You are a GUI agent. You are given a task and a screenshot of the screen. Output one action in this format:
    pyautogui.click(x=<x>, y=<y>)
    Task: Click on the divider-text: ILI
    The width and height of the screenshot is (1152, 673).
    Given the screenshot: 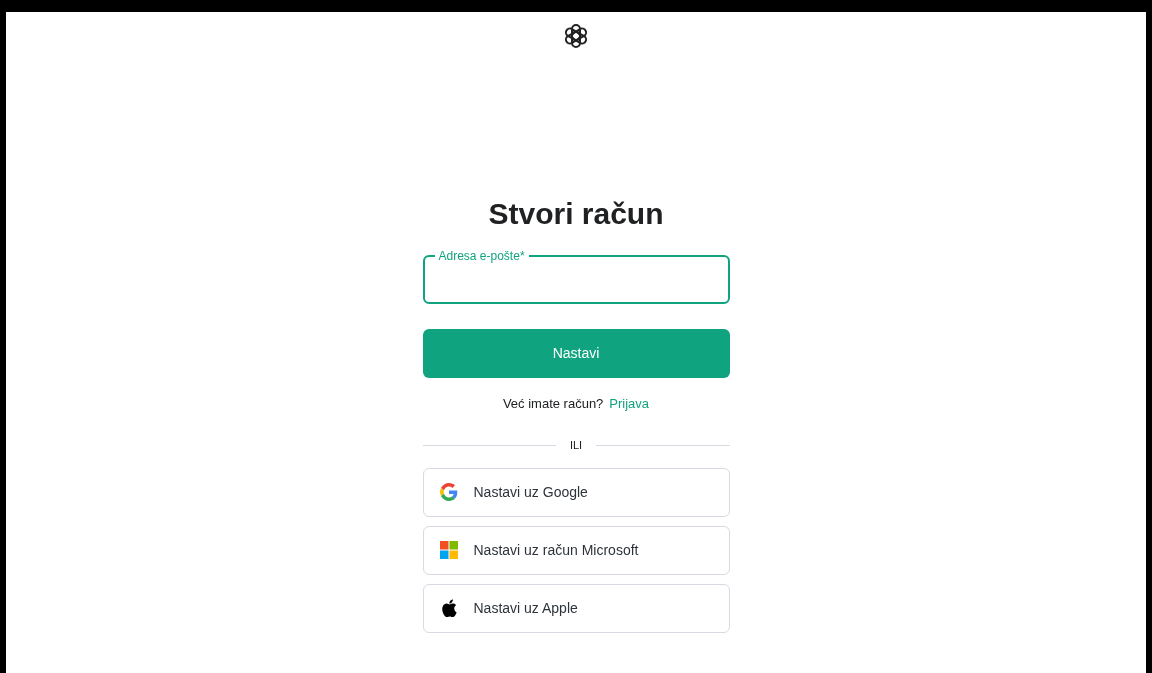 What is the action you would take?
    pyautogui.click(x=576, y=445)
    